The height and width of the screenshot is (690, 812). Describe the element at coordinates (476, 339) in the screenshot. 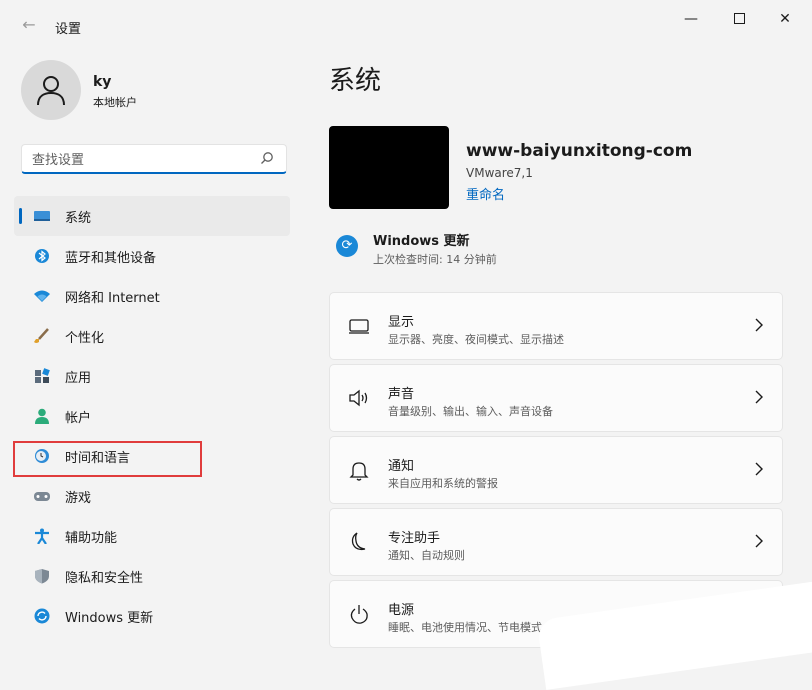

I see `card-subtitle: 显示器、亮度、夜间模式、显示描述` at that location.